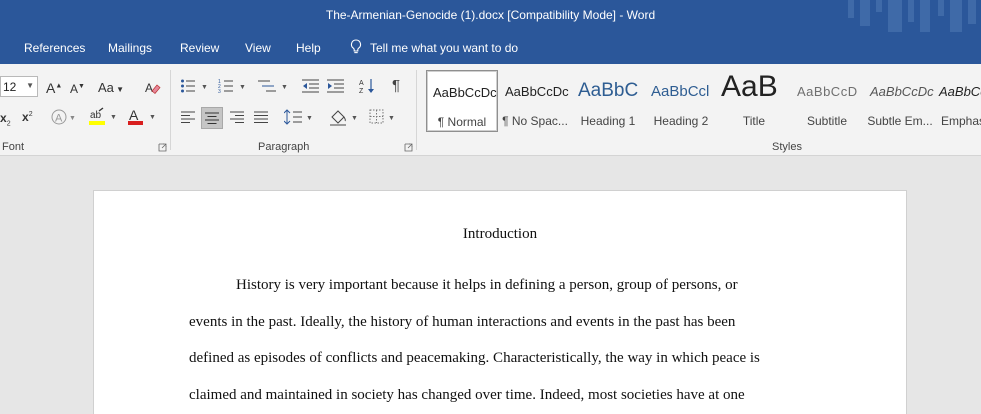  I want to click on numbering-button: 1 2 3 ▼, so click(233, 87).